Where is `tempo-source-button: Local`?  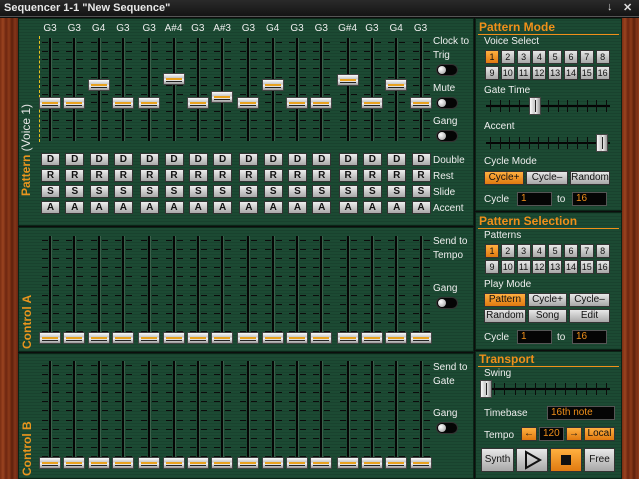
tempo-source-button: Local is located at coordinates (599, 434).